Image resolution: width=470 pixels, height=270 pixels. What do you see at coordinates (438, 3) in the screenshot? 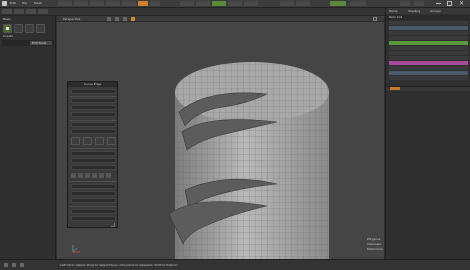
I see `minimize-icon` at bounding box center [438, 3].